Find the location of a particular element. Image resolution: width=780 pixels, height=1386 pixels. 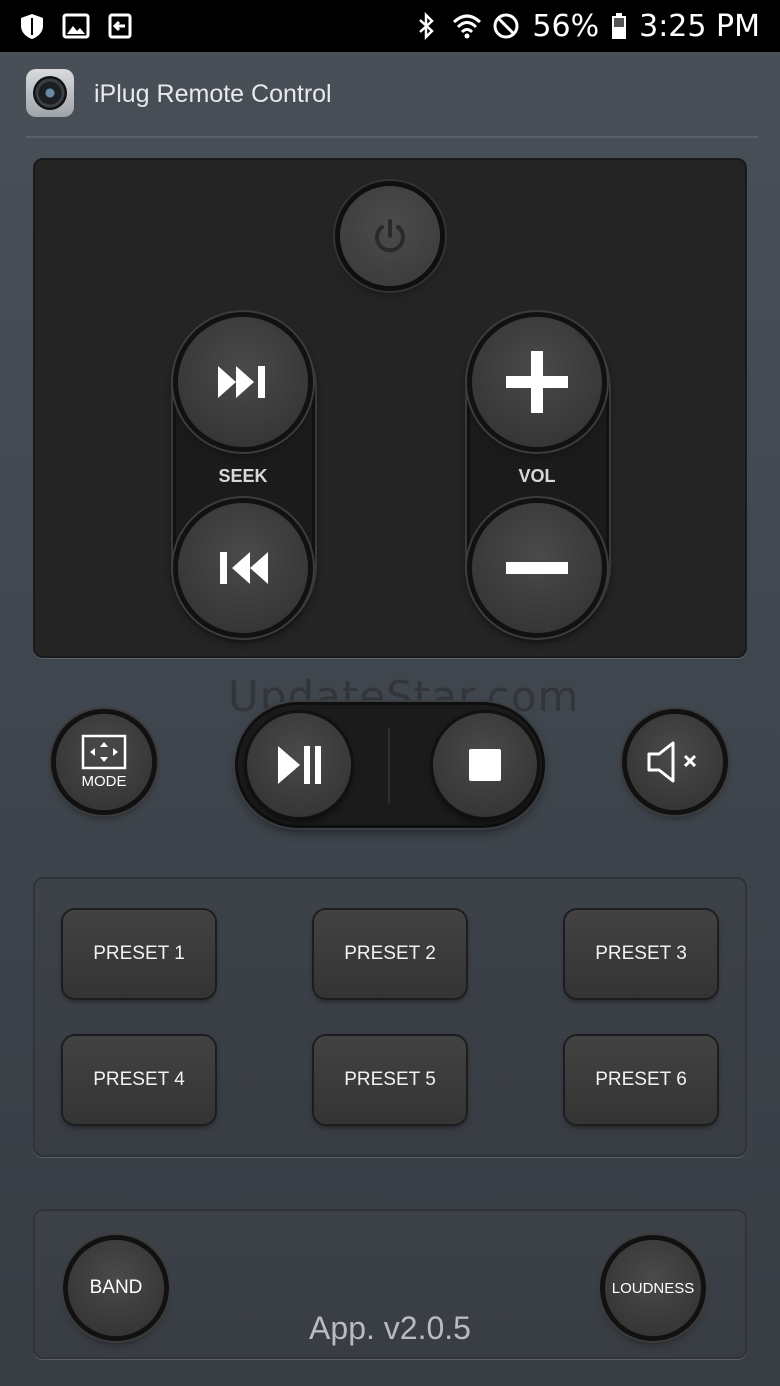

mute-icon is located at coordinates (672, 762).